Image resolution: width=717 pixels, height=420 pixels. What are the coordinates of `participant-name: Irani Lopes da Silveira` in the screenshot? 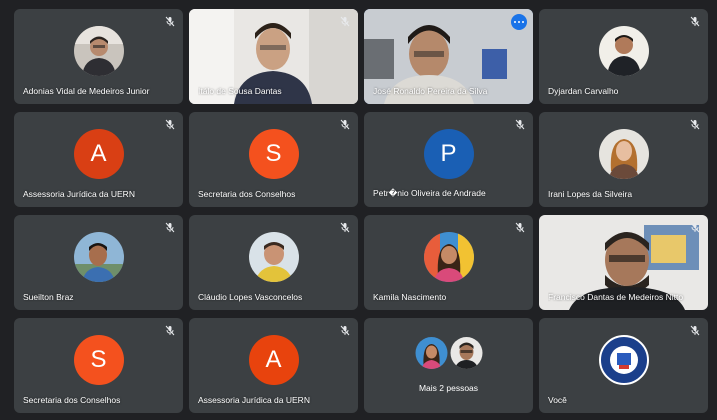 It's located at (590, 194).